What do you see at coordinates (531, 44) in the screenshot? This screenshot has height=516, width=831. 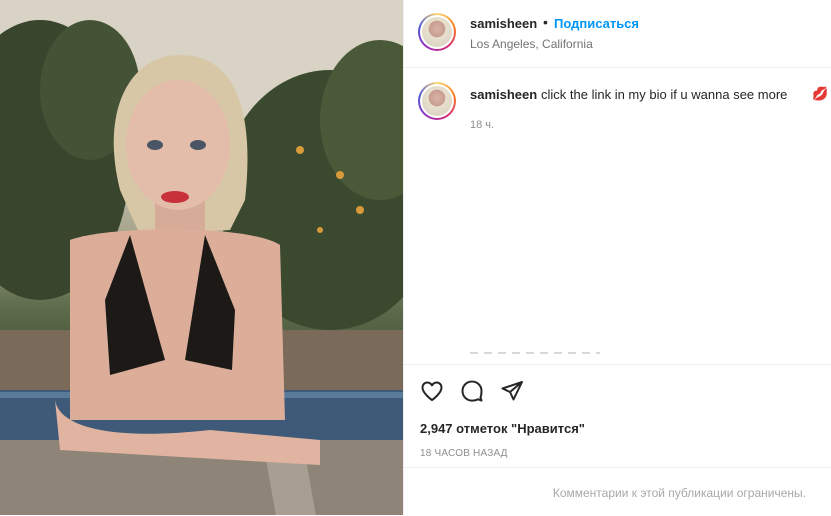 I see `location-link: Los Angeles, California` at bounding box center [531, 44].